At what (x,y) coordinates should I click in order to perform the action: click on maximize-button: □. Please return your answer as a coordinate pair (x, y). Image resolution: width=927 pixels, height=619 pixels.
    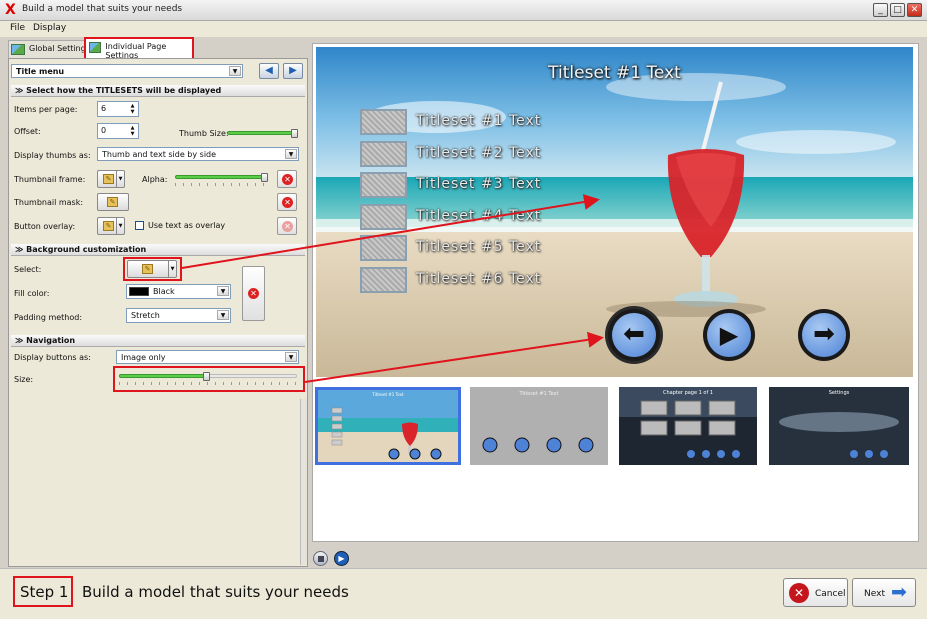
    Looking at the image, I should click on (897, 10).